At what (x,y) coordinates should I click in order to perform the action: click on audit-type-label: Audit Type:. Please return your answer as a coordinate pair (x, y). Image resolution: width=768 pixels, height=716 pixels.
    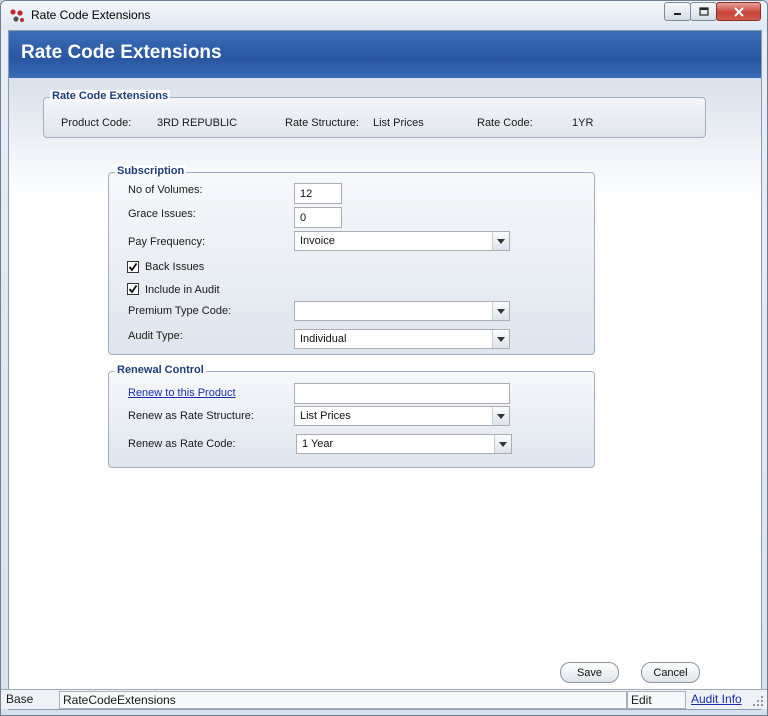
    Looking at the image, I should click on (155, 336).